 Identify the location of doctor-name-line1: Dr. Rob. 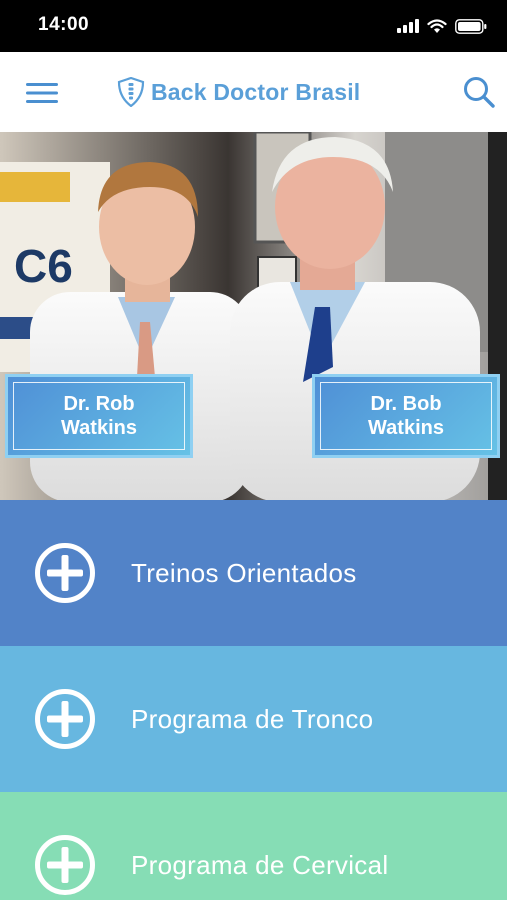
(99, 404).